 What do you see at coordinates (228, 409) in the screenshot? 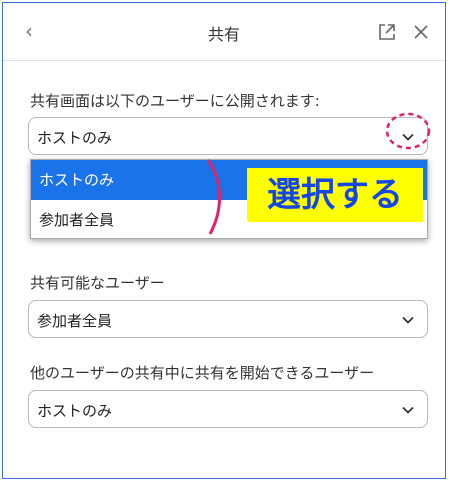
I see `share-while-sharing-select: ホストのみ` at bounding box center [228, 409].